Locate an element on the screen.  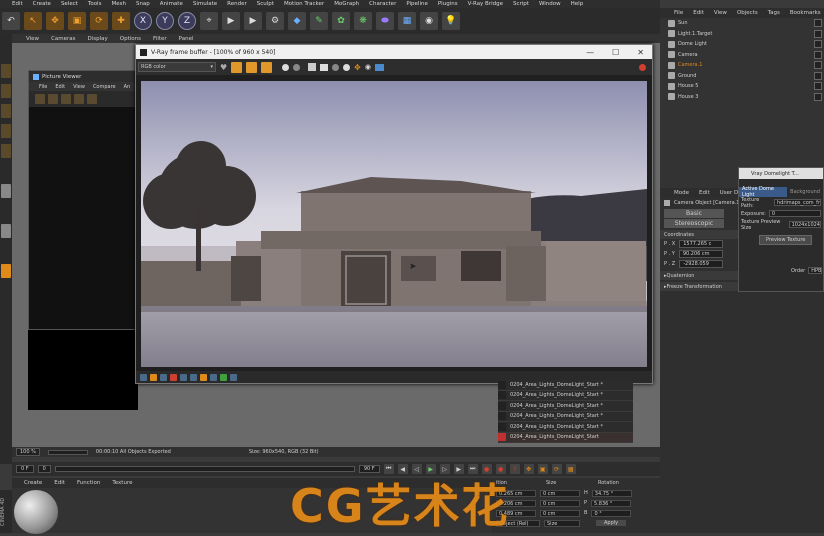
light-icon: 💡 is located at coordinates (451, 21).